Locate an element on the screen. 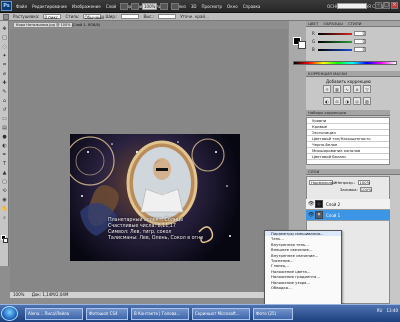 This screenshot has width=400, height=322. app-controls: 100% is located at coordinates (149, 6).